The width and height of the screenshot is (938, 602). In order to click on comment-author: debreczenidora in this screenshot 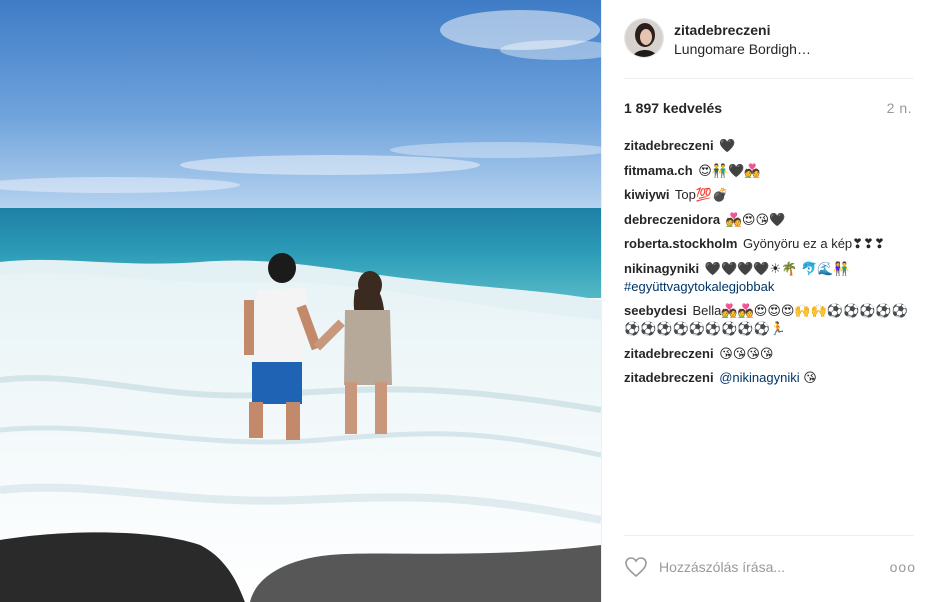, I will do `click(672, 219)`.